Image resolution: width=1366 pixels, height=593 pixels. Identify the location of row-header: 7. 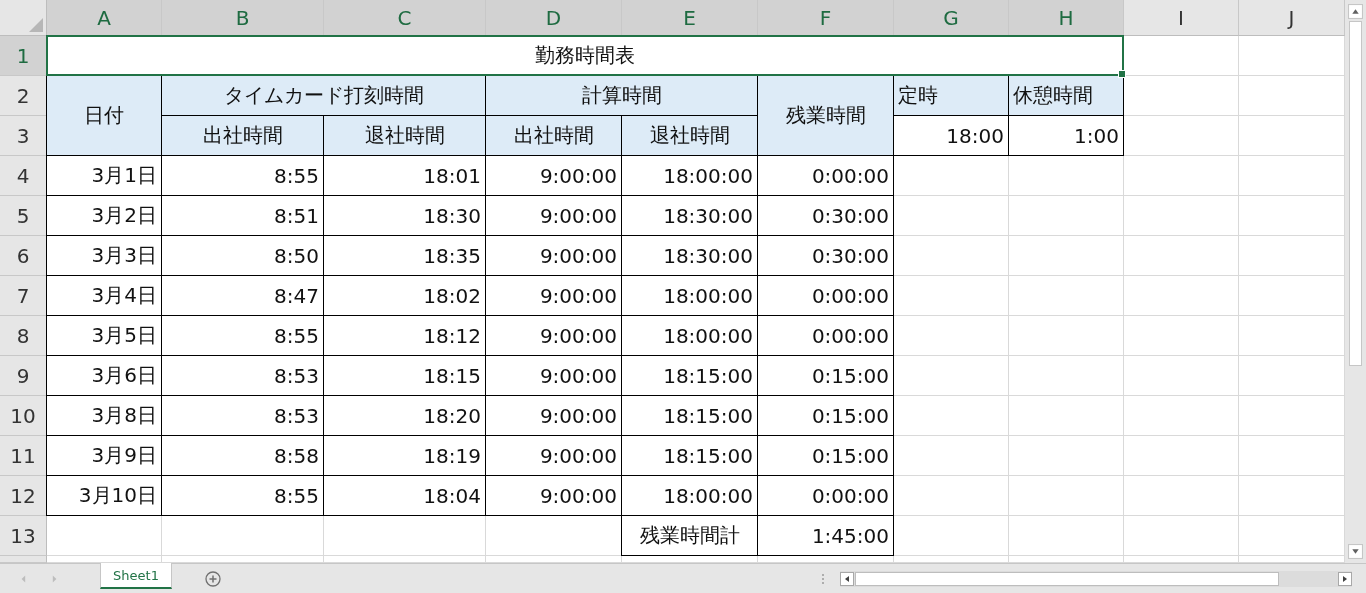
(23, 296).